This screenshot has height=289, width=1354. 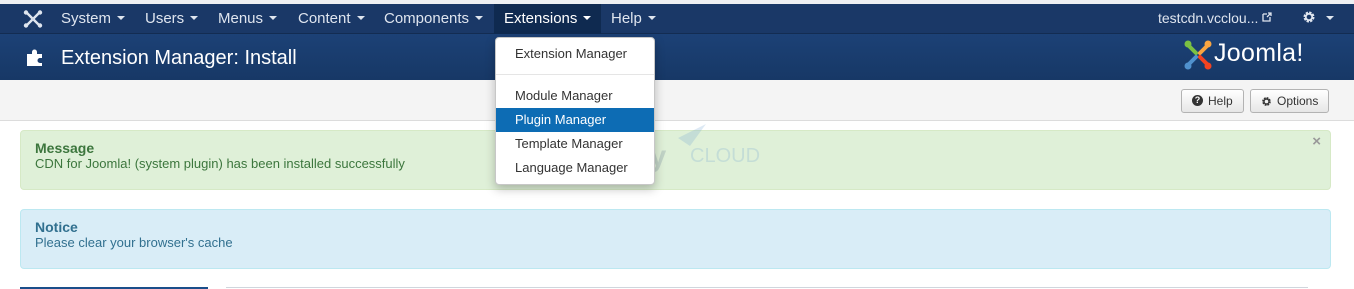 What do you see at coordinates (1220, 101) in the screenshot?
I see `help-button-label: Help` at bounding box center [1220, 101].